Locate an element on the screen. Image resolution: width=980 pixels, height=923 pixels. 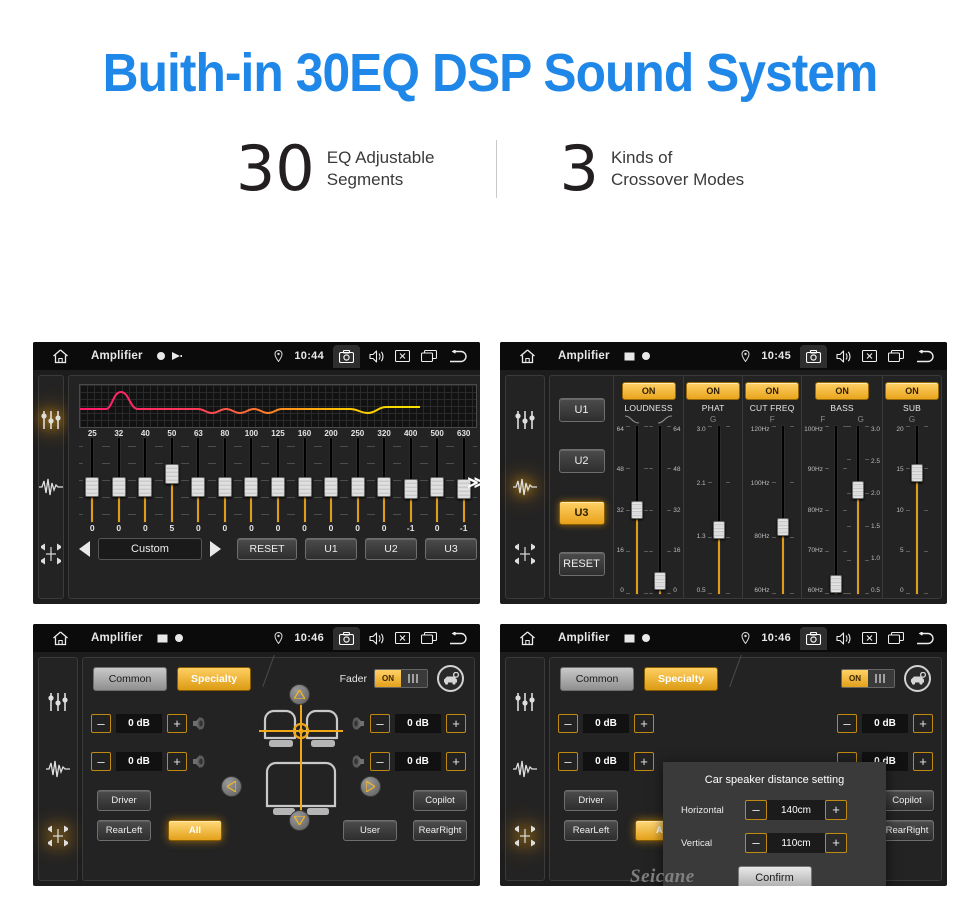
crossover-slider: 64 48 32 16 0 is located at coordinates (664, 510).